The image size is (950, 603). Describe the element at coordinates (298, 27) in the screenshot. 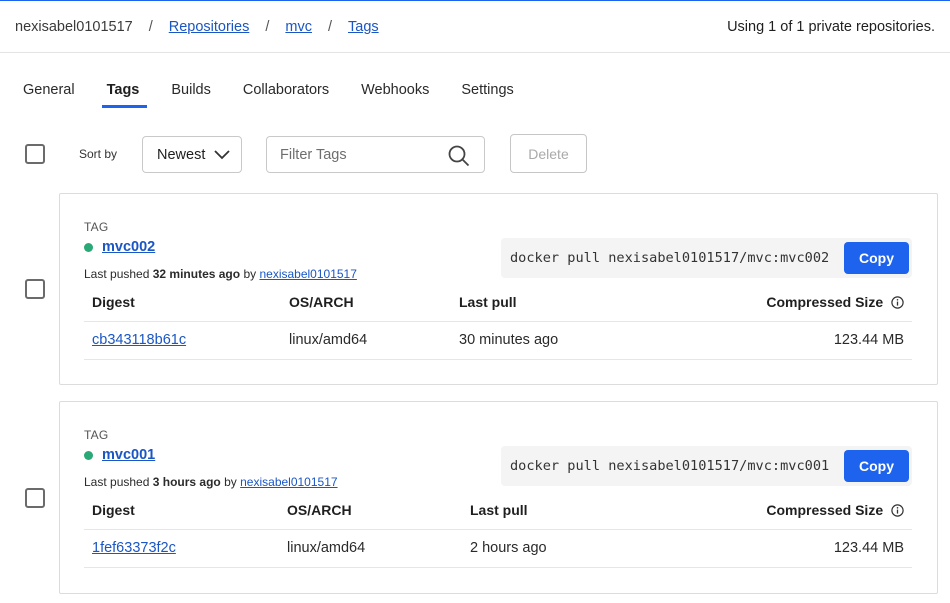

I see `breadcrumb-repo-link: mvc` at that location.